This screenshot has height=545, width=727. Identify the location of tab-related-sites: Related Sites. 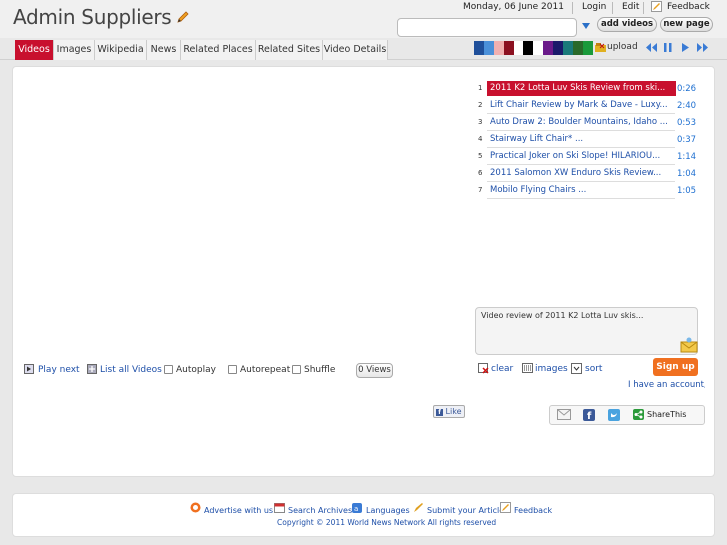
(289, 50).